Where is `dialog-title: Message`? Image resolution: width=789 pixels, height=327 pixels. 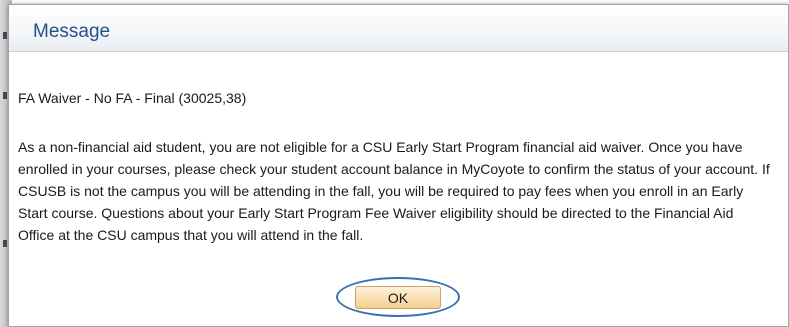 dialog-title: Message is located at coordinates (72, 31).